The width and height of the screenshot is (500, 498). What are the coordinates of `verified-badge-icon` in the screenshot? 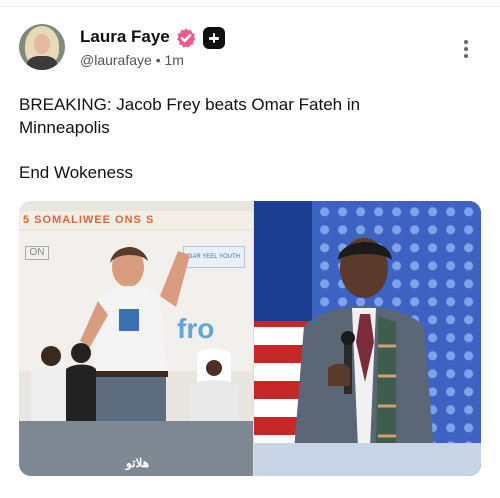 It's located at (186, 38).